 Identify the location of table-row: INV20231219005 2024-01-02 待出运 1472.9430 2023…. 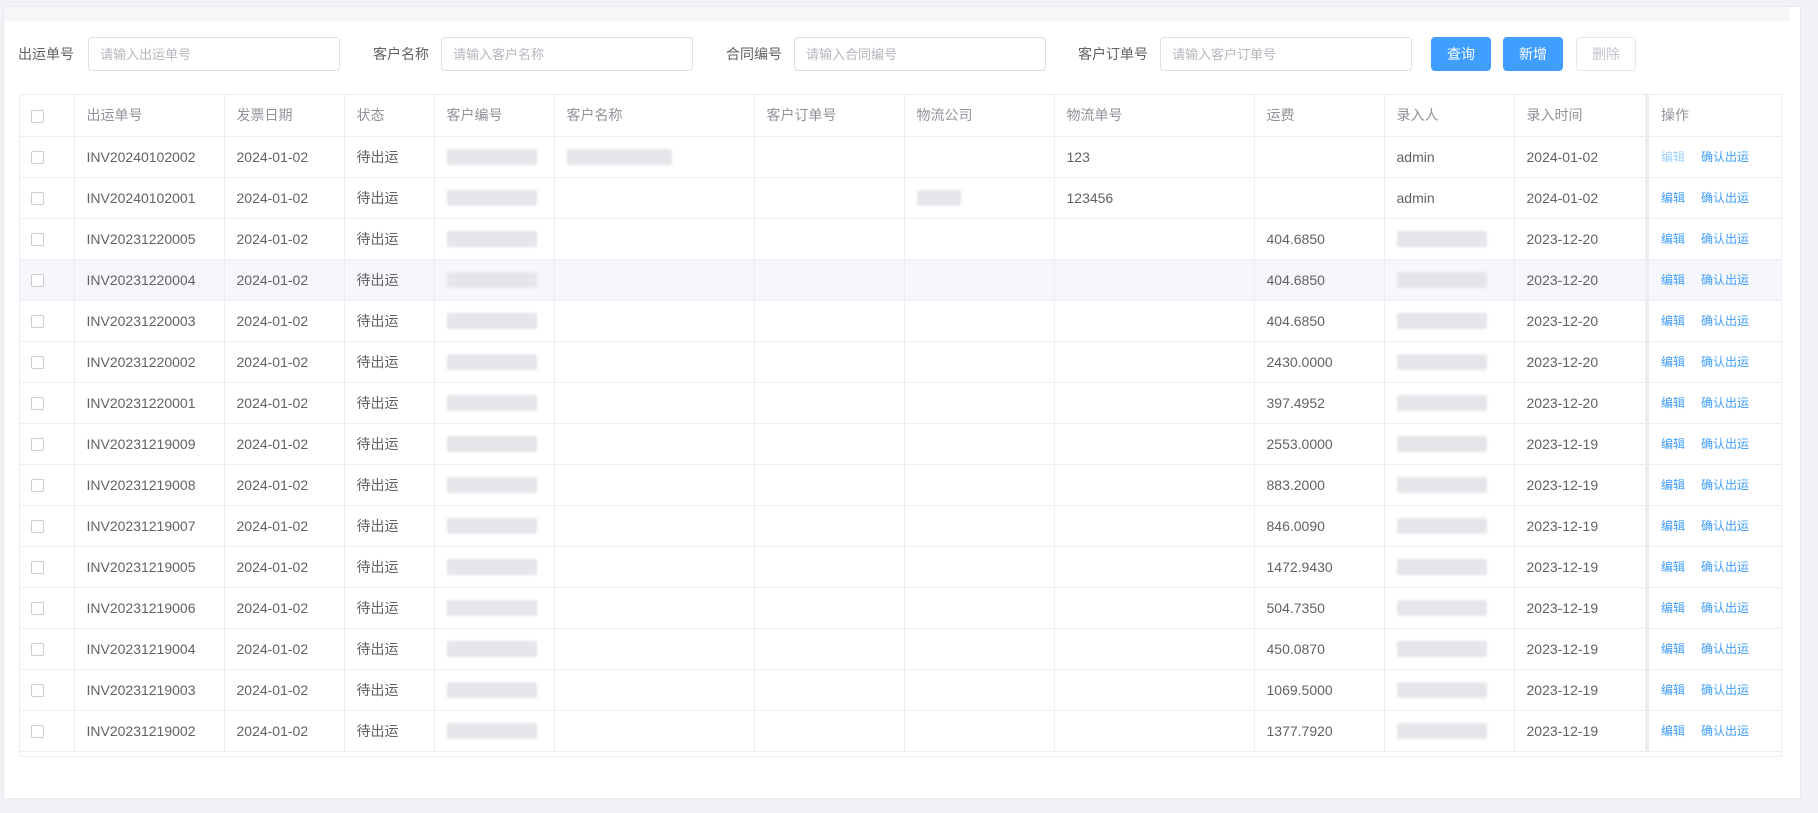
(900, 567).